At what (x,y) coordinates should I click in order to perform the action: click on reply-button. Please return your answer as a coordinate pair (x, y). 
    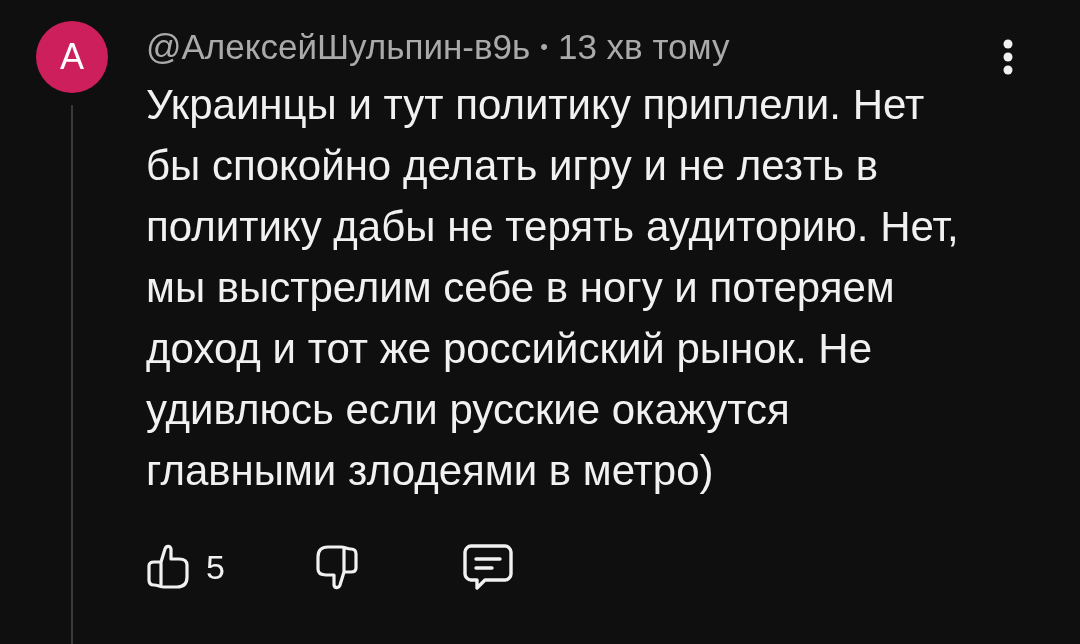
    Looking at the image, I should click on (487, 567).